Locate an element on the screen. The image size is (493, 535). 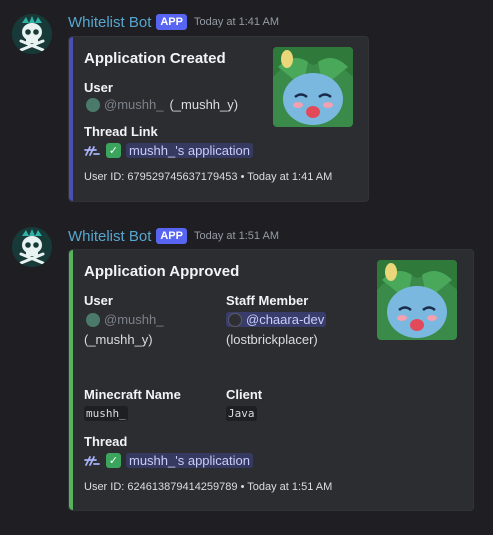
staff-mention: @chaara-dev is located at coordinates (276, 319).